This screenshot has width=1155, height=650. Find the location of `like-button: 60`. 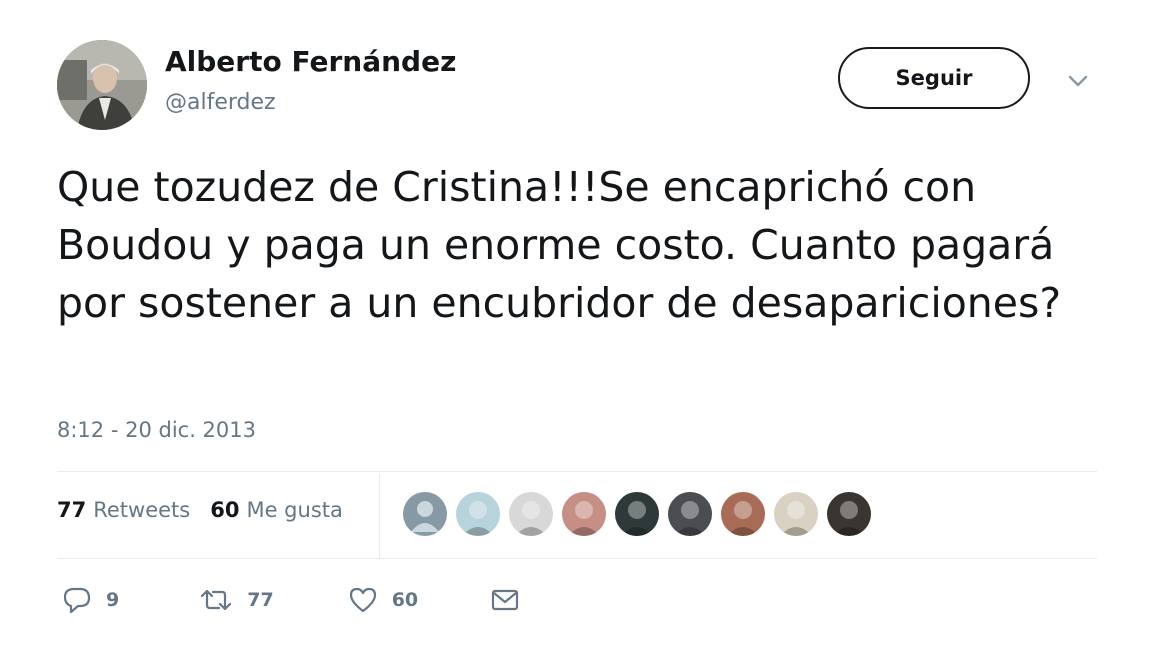

like-button: 60 is located at coordinates (383, 600).